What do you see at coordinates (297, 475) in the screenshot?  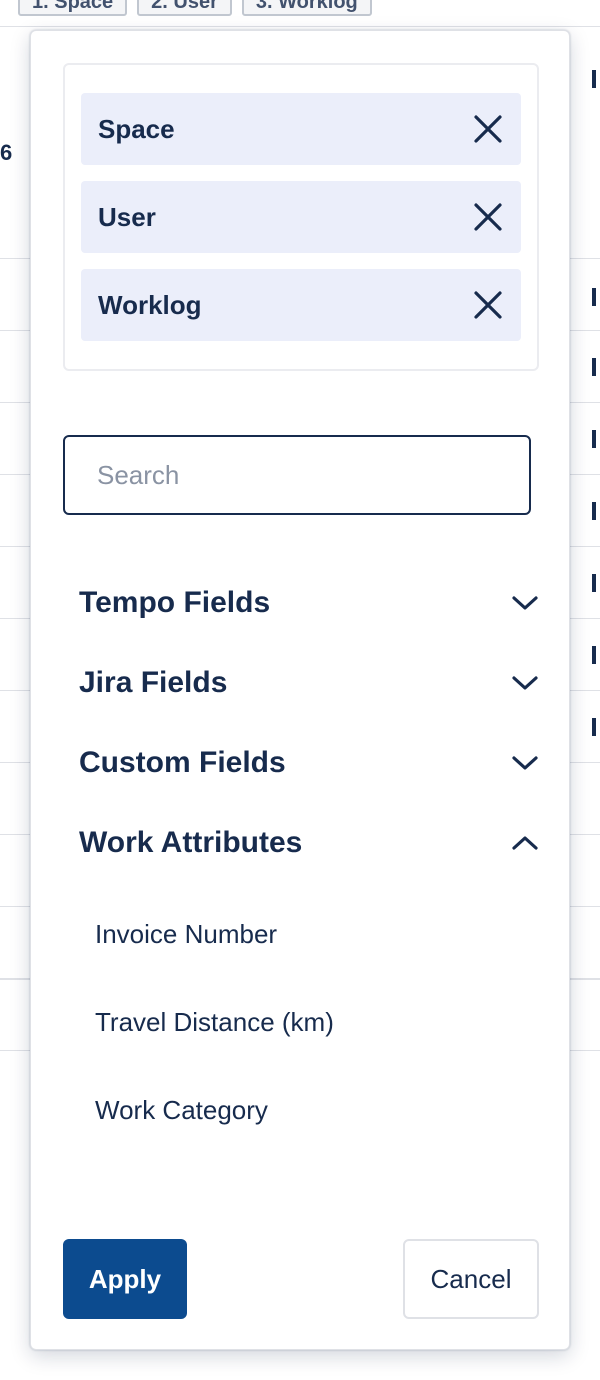 I see `search-input` at bounding box center [297, 475].